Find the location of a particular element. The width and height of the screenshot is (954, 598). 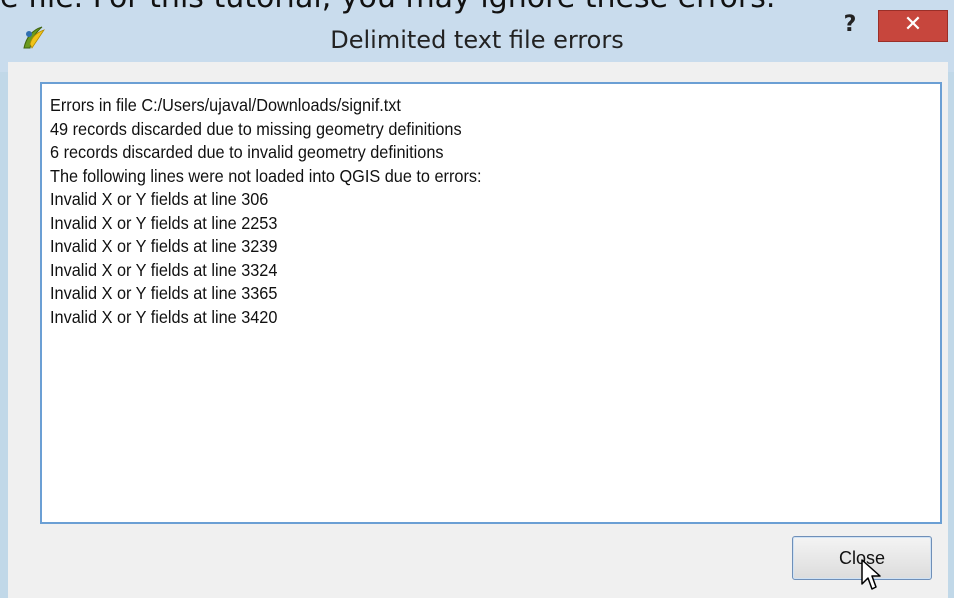

dialog-title: Delimited text file errors is located at coordinates (477, 40).